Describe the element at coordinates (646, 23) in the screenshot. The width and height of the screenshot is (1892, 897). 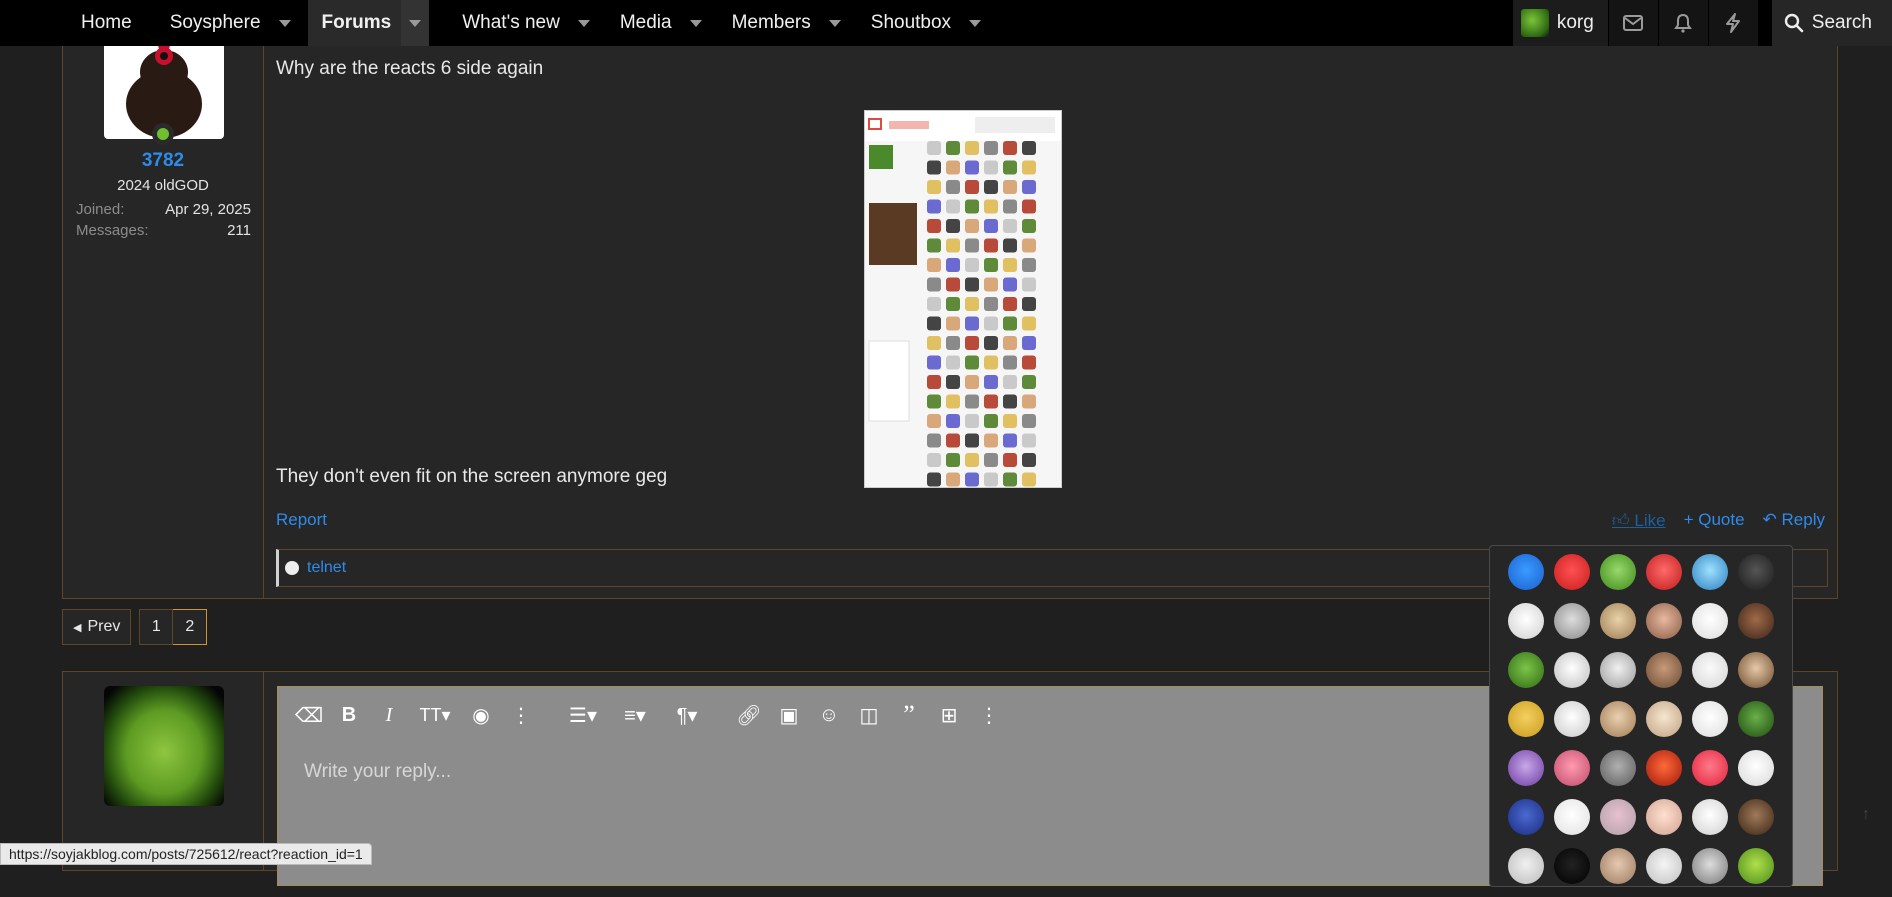
I see `nav-tab-media-label: Media` at that location.